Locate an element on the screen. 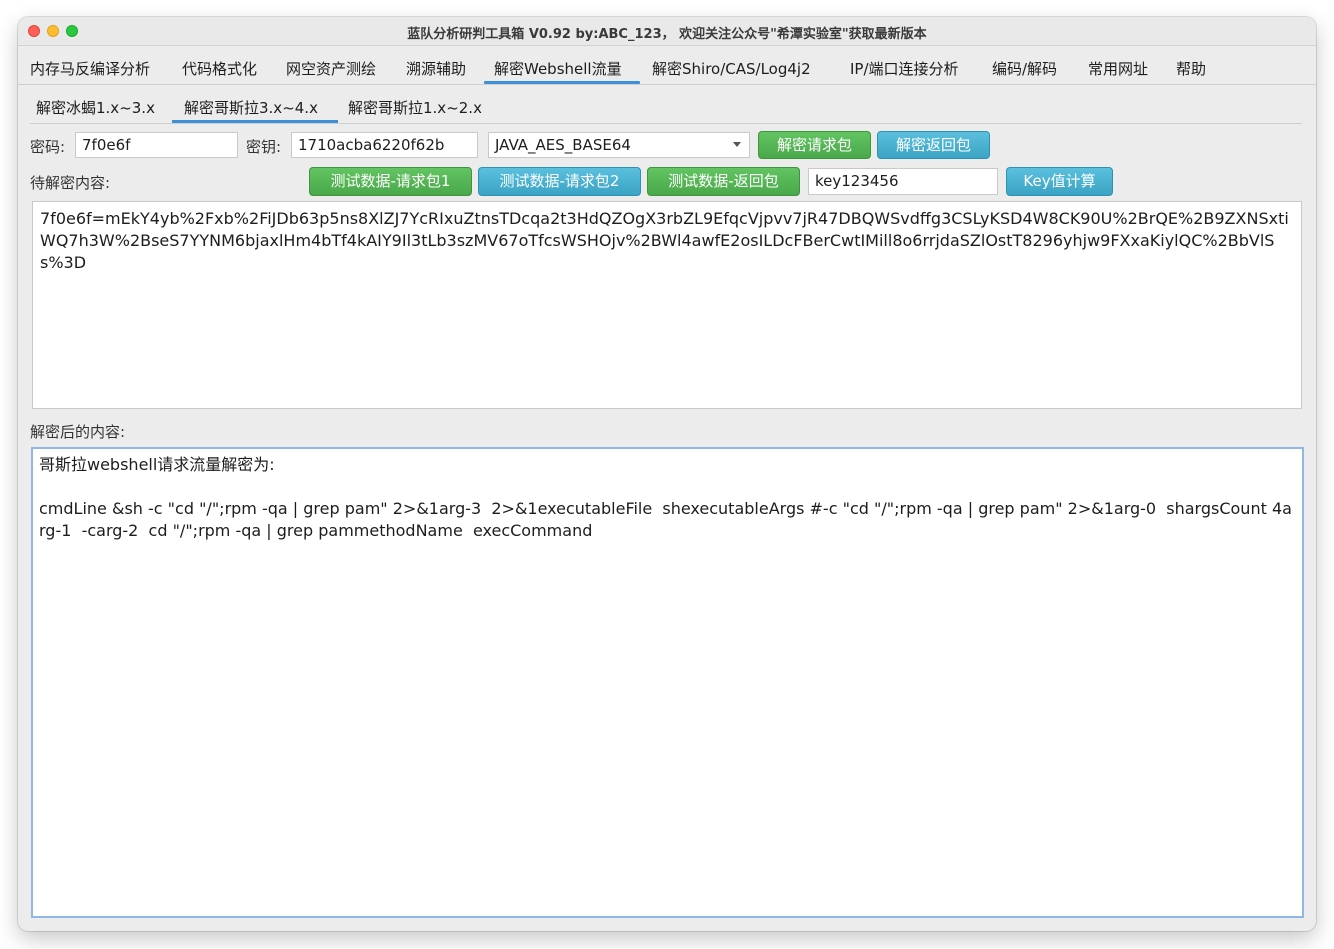  encryption-mode-select: JAVA_AES_BASE64 is located at coordinates (619, 145).